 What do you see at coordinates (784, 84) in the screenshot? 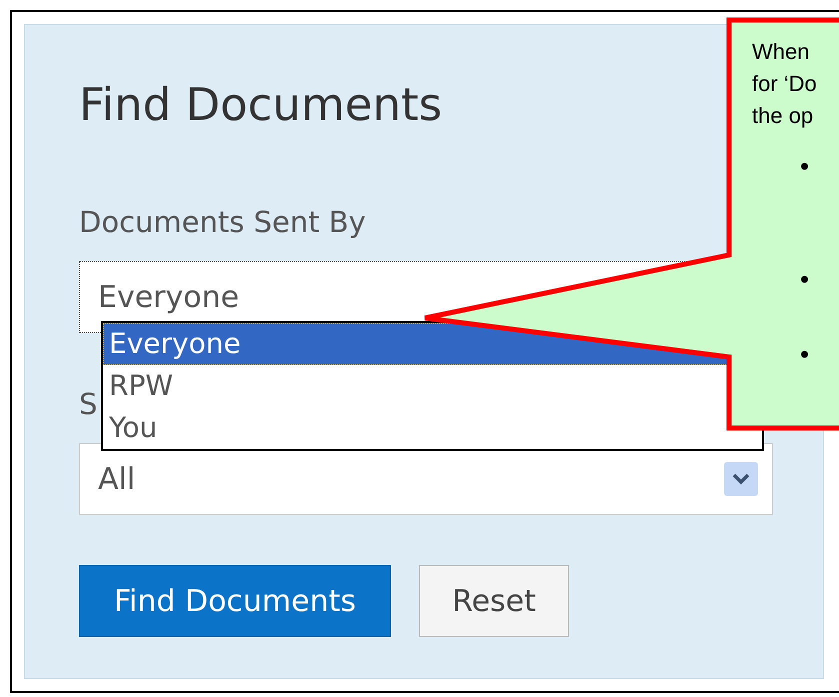
I see `callout-text: When for ‘Do the op` at bounding box center [784, 84].